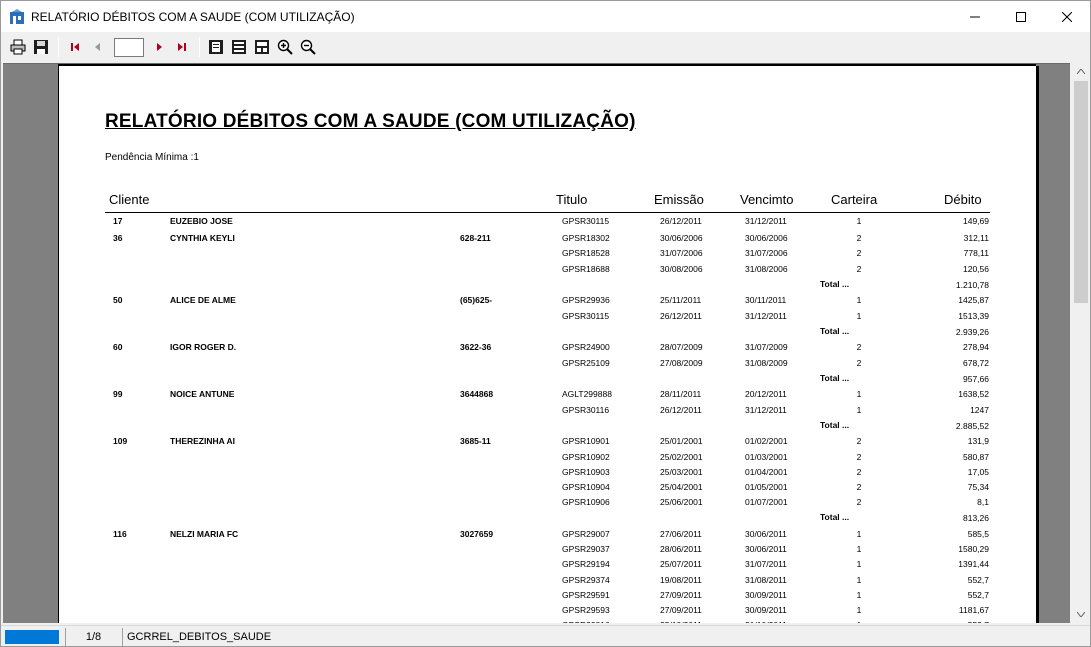 The height and width of the screenshot is (647, 1091). Describe the element at coordinates (586, 300) in the screenshot. I see `titulo-cell: GPSR29936` at that location.